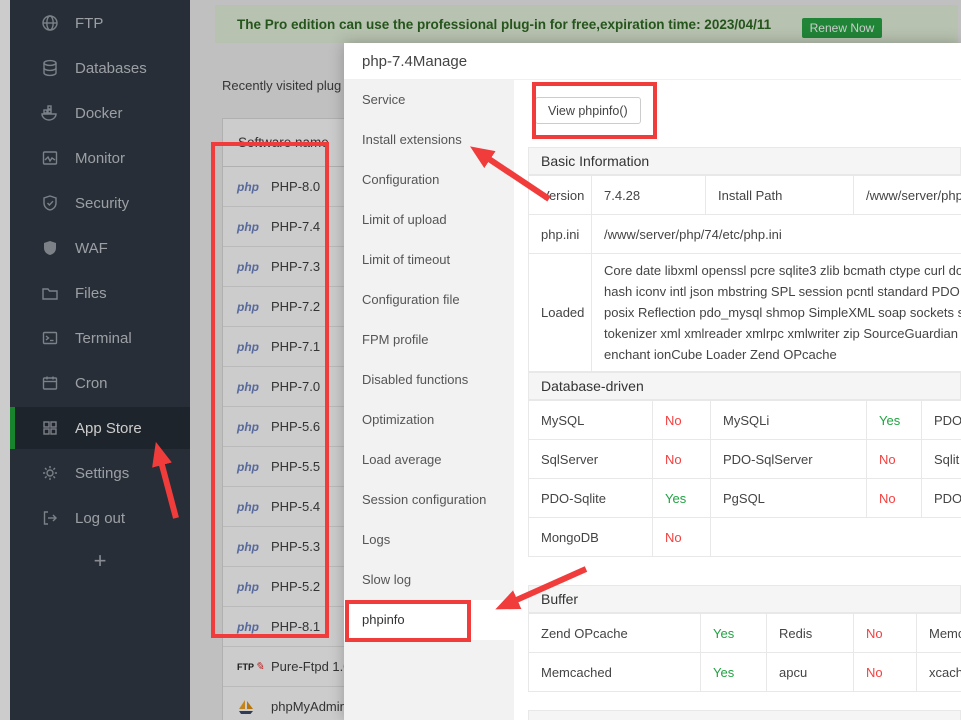 Image resolution: width=961 pixels, height=720 pixels. Describe the element at coordinates (429, 100) in the screenshot. I see `menu-item-service: Service` at that location.